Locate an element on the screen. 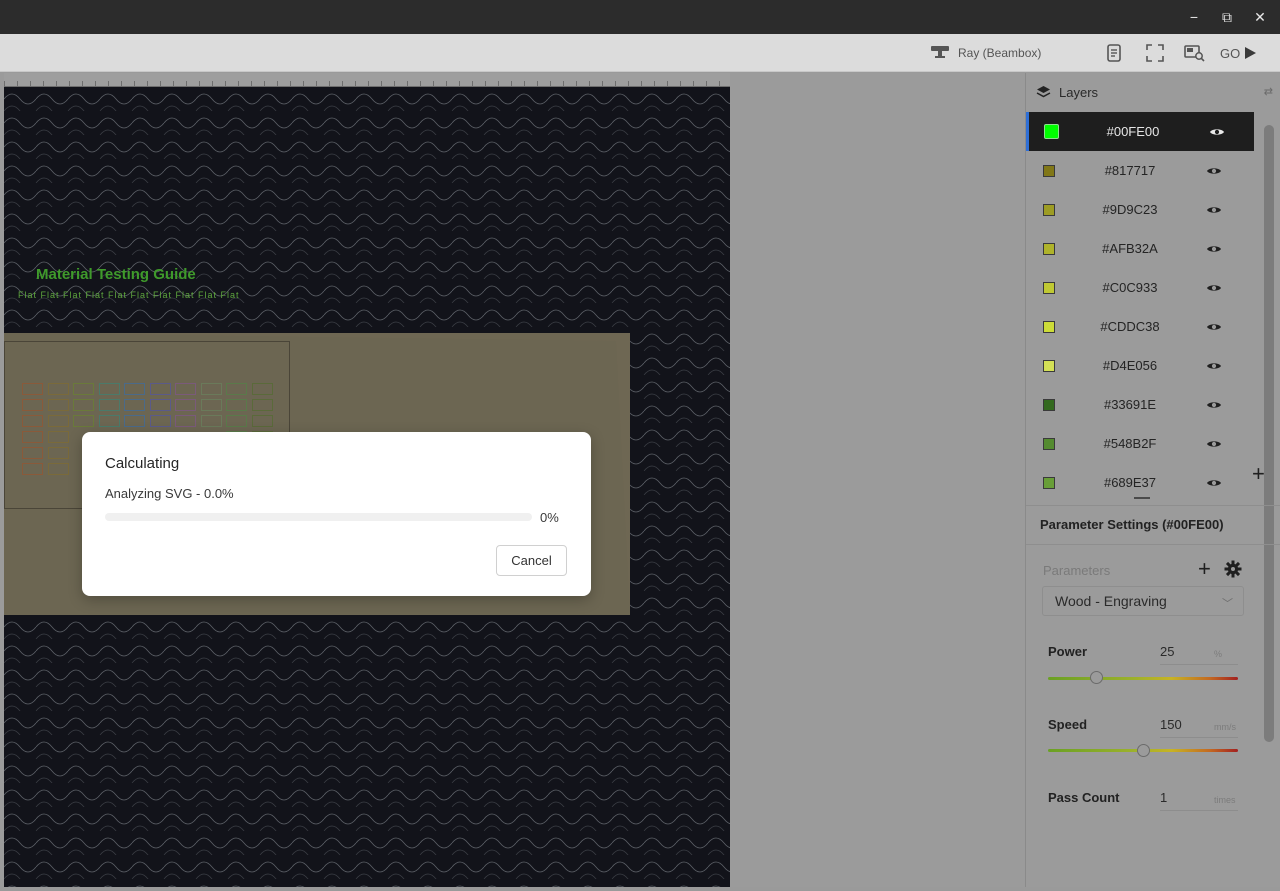  layer-item: #817717 is located at coordinates (1140, 170).